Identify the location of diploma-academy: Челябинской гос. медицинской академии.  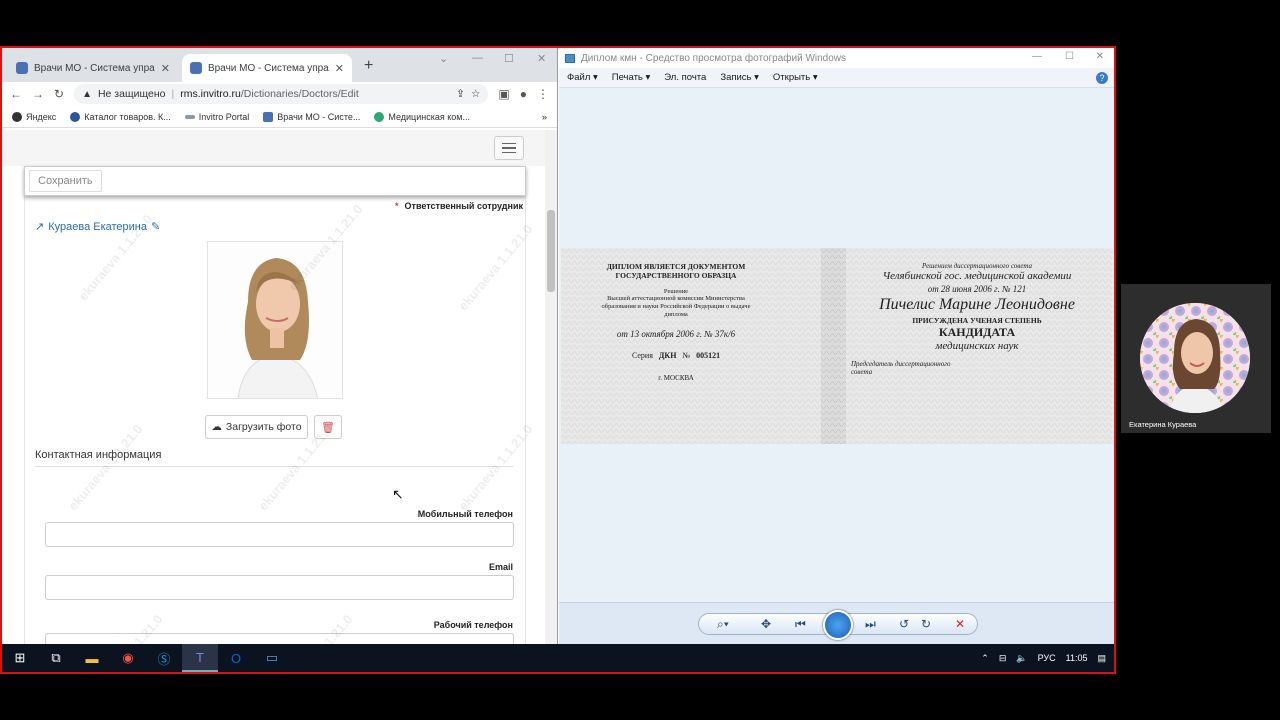
(977, 276).